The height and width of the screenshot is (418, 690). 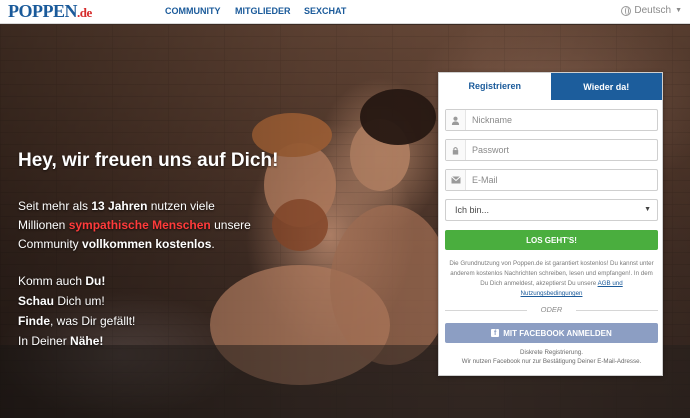 What do you see at coordinates (626, 10) in the screenshot?
I see `globe-icon` at bounding box center [626, 10].